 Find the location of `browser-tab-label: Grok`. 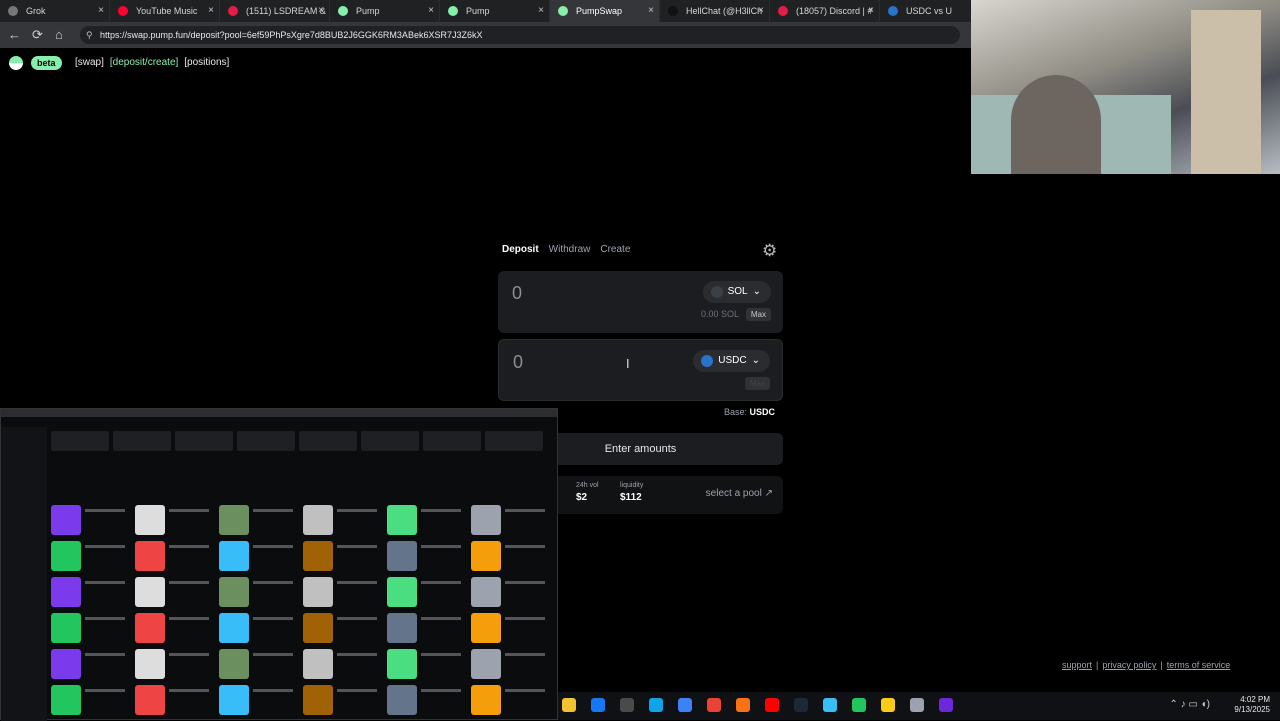

browser-tab-label: Grok is located at coordinates (36, 11).